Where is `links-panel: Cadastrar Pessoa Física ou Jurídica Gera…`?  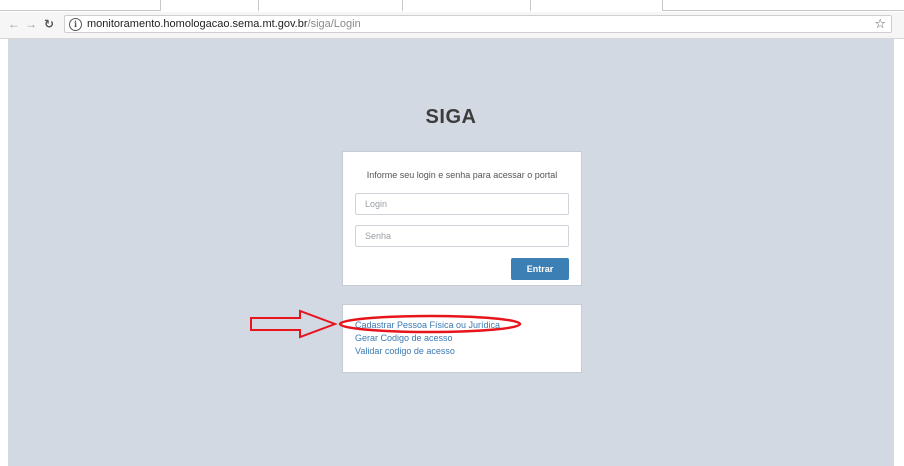
links-panel: Cadastrar Pessoa Física ou Jurídica Gera… is located at coordinates (462, 338).